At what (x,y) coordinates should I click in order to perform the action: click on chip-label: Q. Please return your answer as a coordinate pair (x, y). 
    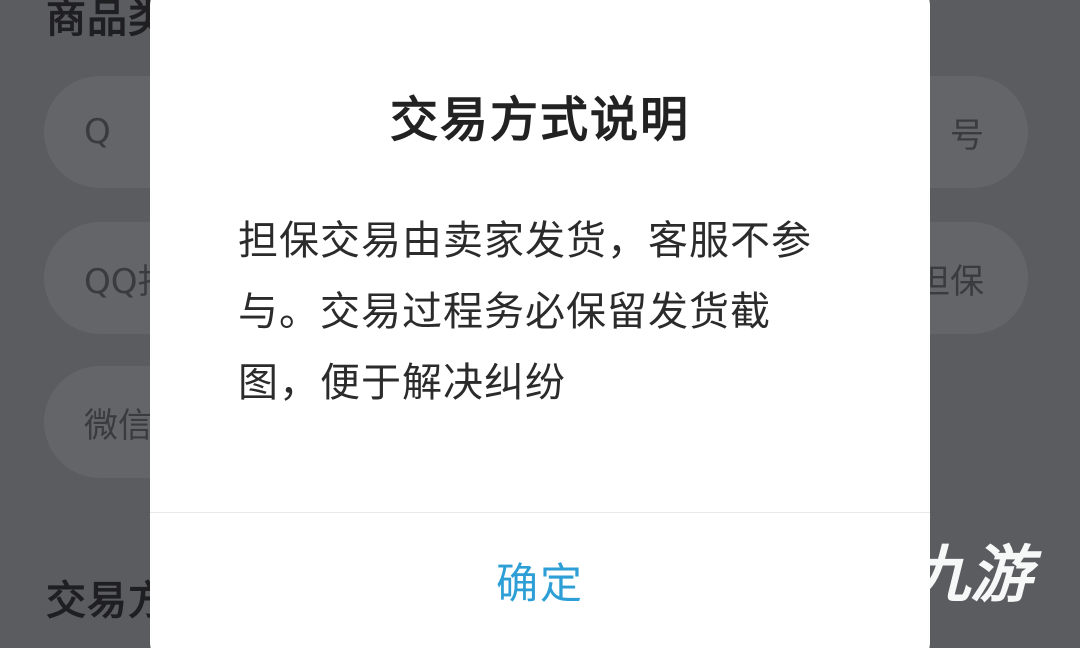
    Looking at the image, I should click on (97, 132).